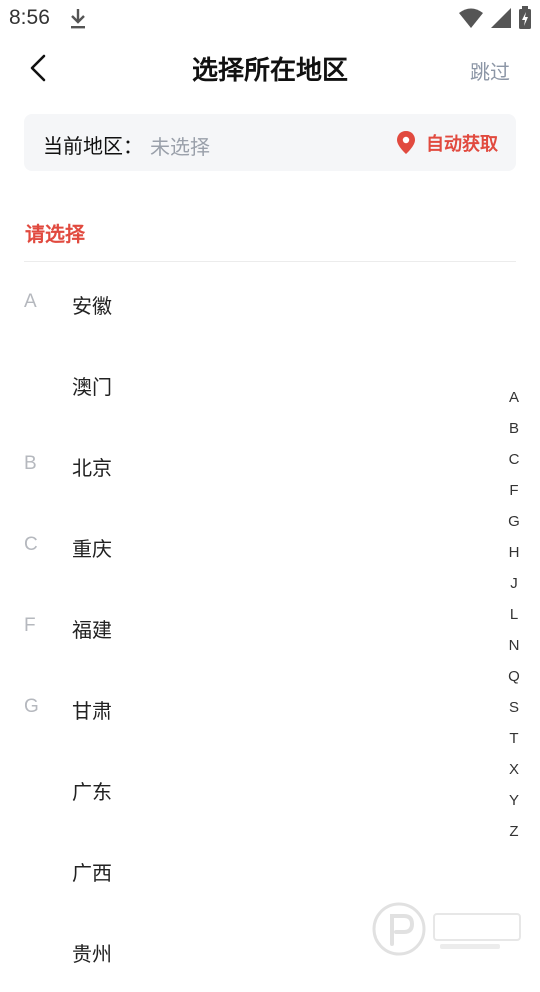 The height and width of the screenshot is (992, 540). I want to click on alpha-index-item: C, so click(514, 463).